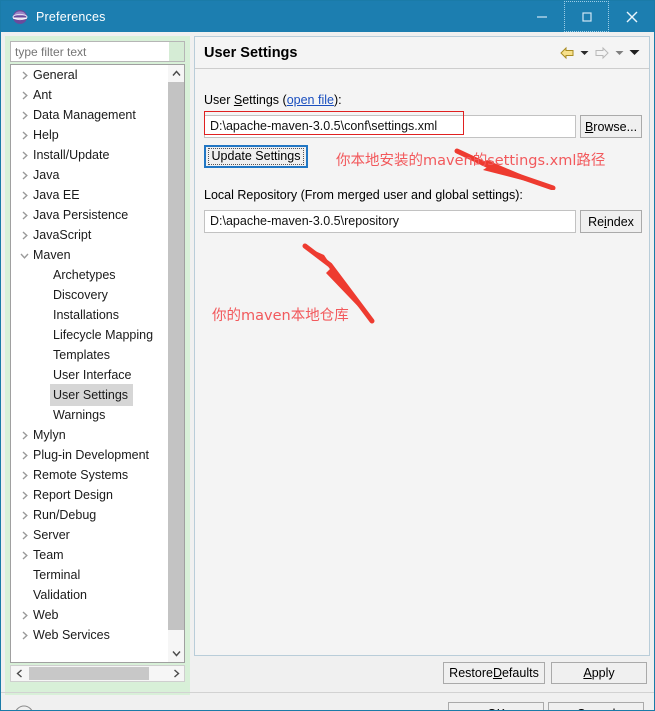  I want to click on sidebar-item-report-design: Report Design, so click(90, 495).